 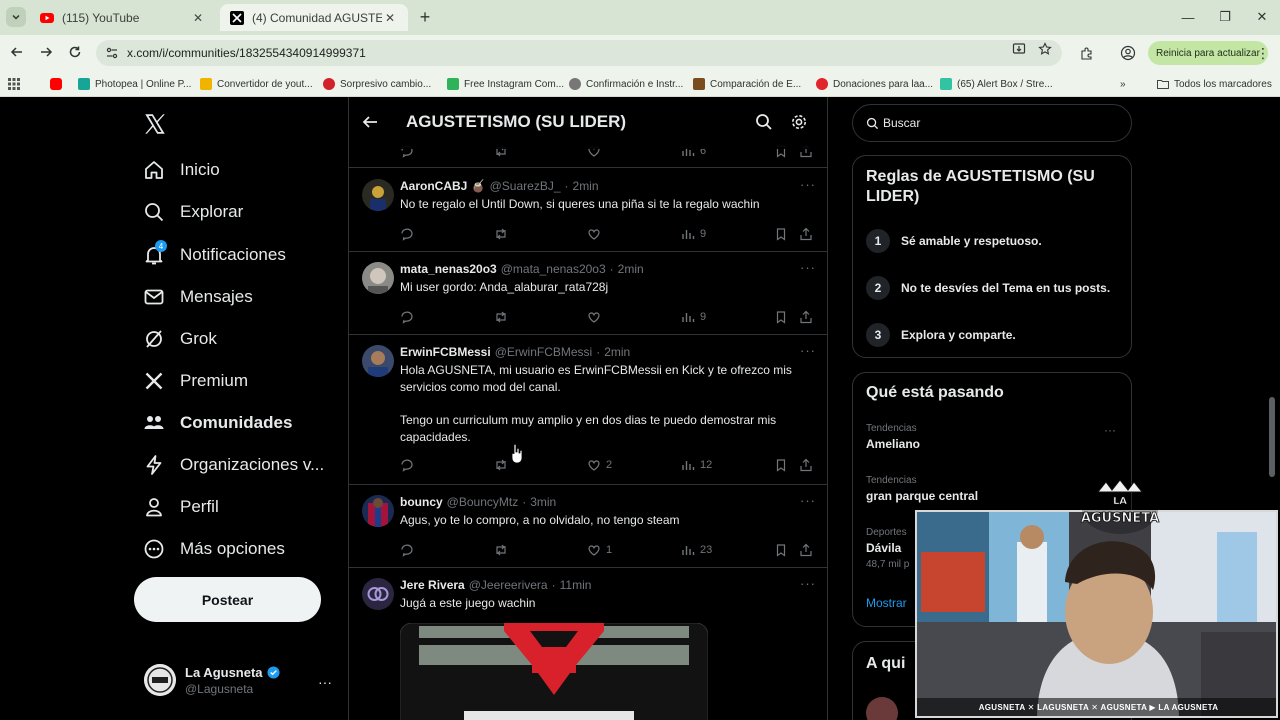 I want to click on views-button: 12, so click(x=696, y=465).